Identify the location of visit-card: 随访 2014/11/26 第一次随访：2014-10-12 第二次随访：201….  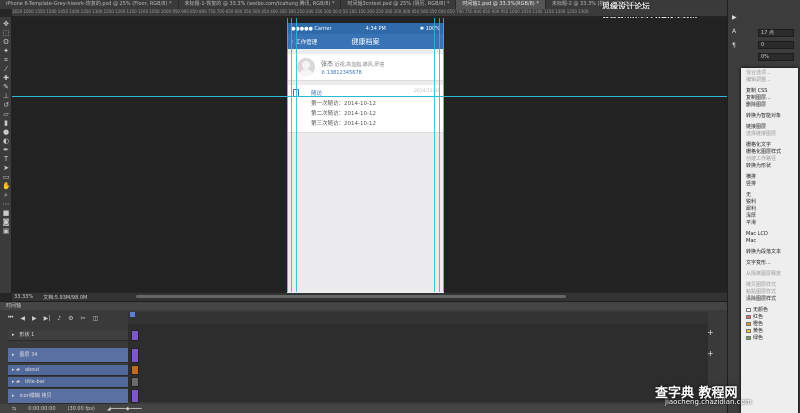
(365, 109).